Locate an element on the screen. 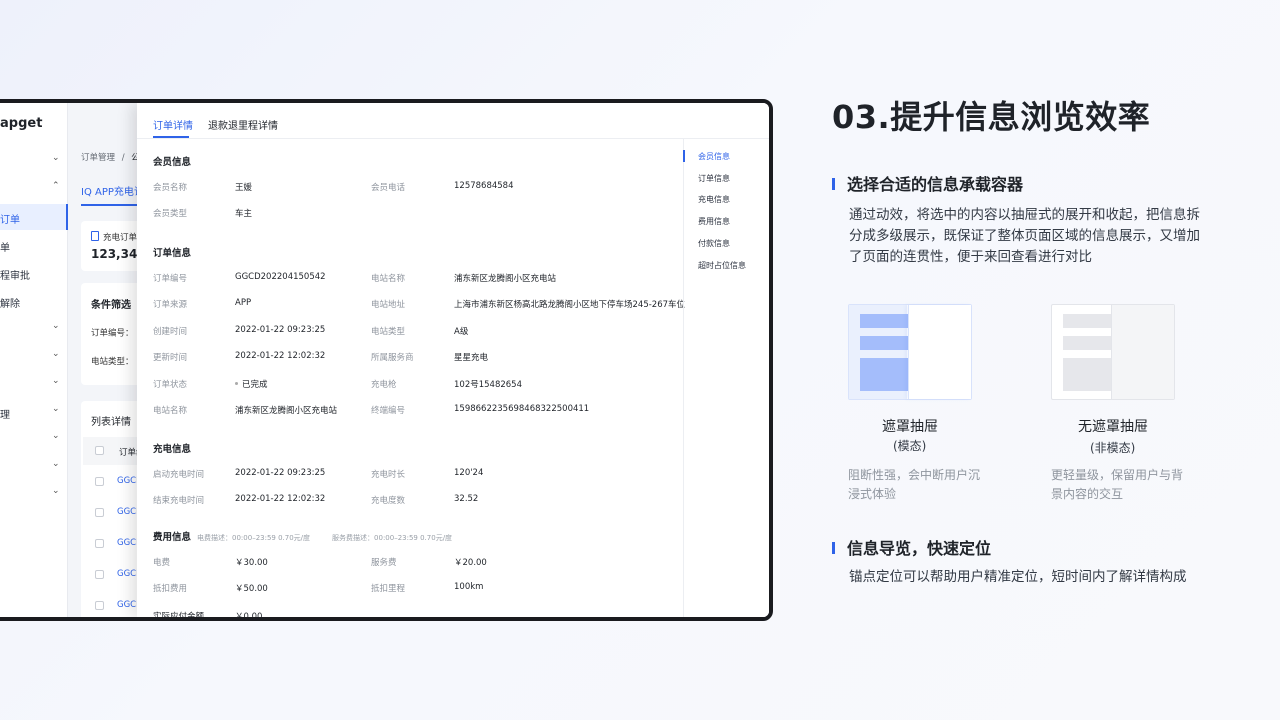 This screenshot has width=1280, height=720. sidebar-item: 解除 is located at coordinates (34, 301).